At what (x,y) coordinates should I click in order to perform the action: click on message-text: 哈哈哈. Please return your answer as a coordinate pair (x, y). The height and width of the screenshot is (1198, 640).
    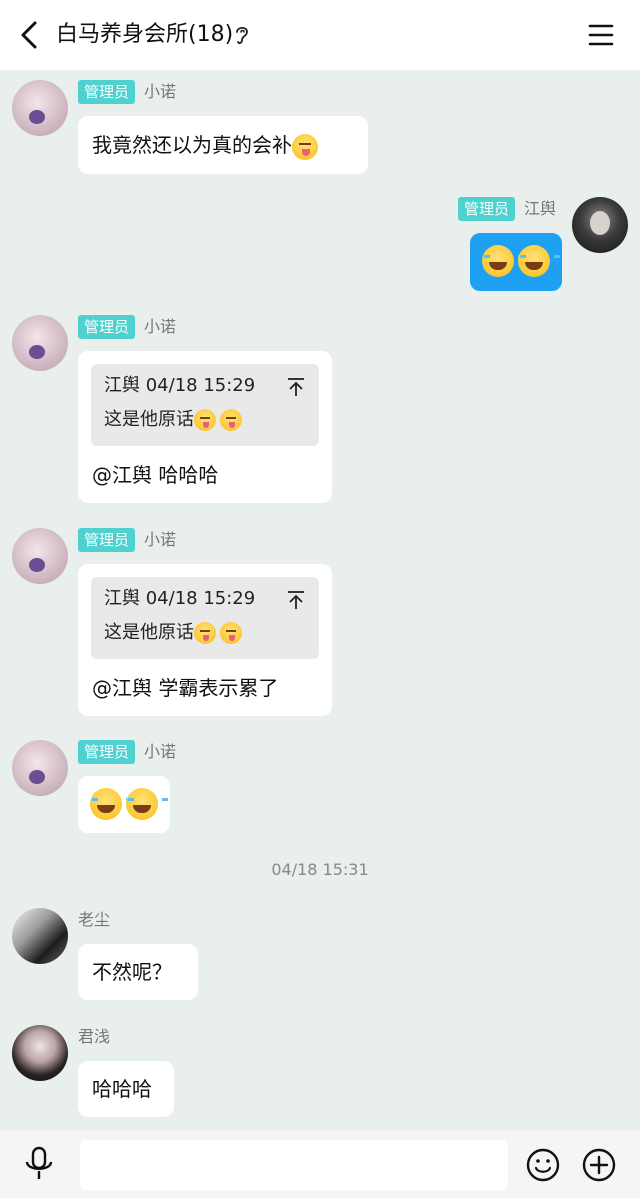
    Looking at the image, I should click on (122, 1089).